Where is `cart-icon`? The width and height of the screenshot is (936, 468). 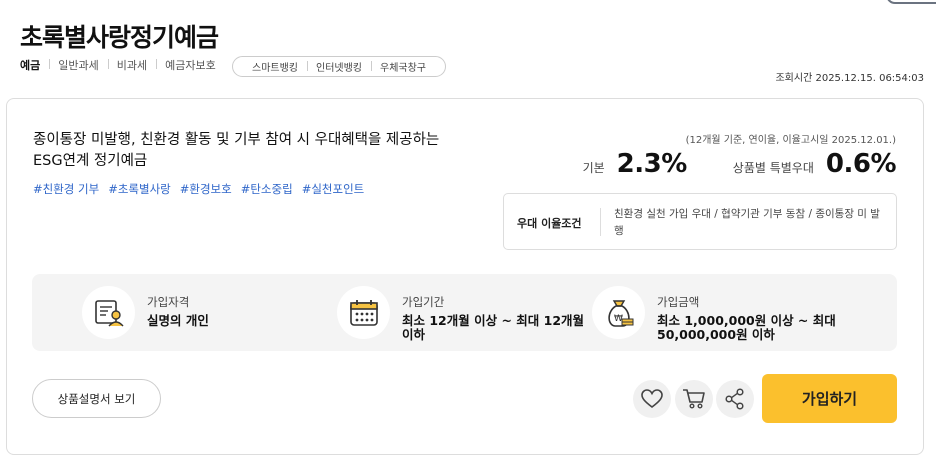 cart-icon is located at coordinates (694, 399).